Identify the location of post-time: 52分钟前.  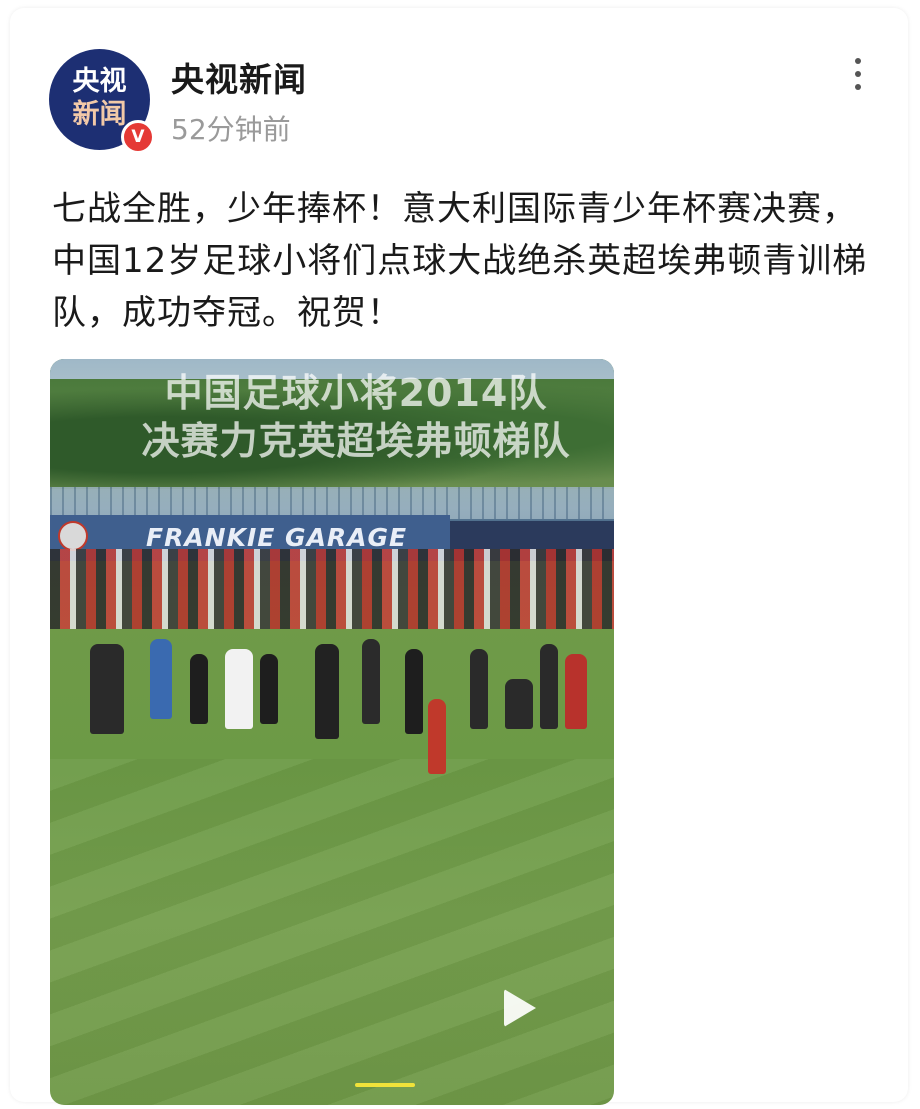
(231, 129).